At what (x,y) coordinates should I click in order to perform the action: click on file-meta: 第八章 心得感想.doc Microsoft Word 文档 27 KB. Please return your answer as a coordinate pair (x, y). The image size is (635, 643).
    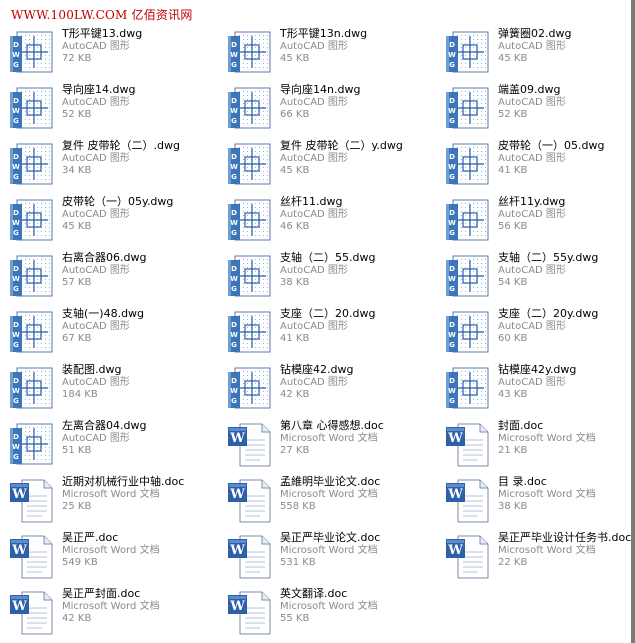
    Looking at the image, I should click on (354, 438).